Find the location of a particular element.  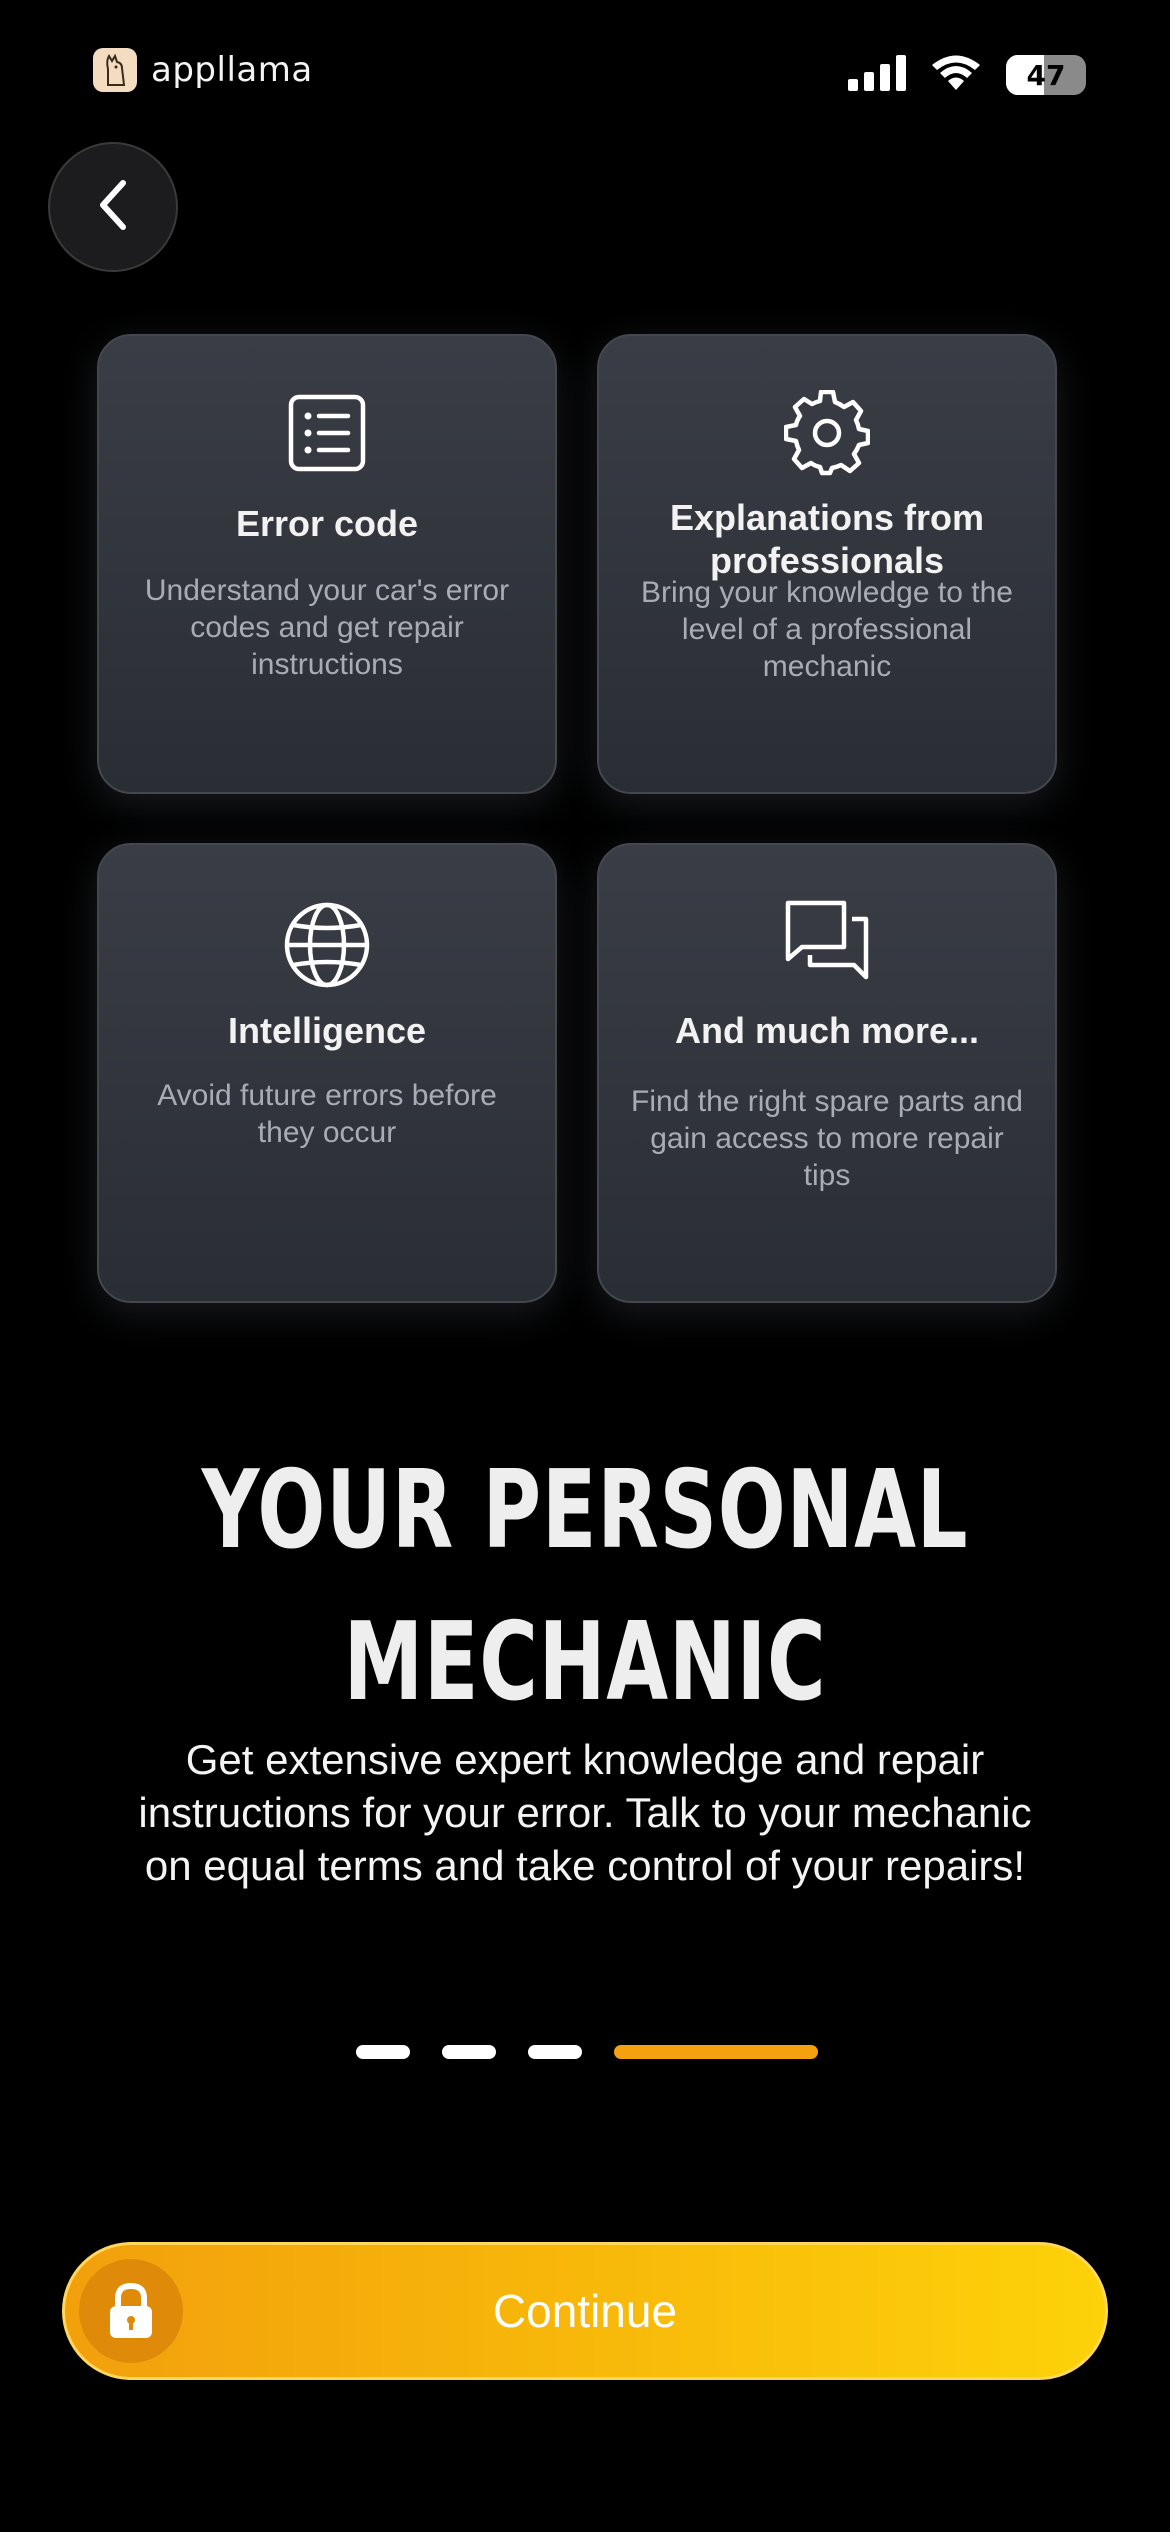

list-icon is located at coordinates (327, 437).